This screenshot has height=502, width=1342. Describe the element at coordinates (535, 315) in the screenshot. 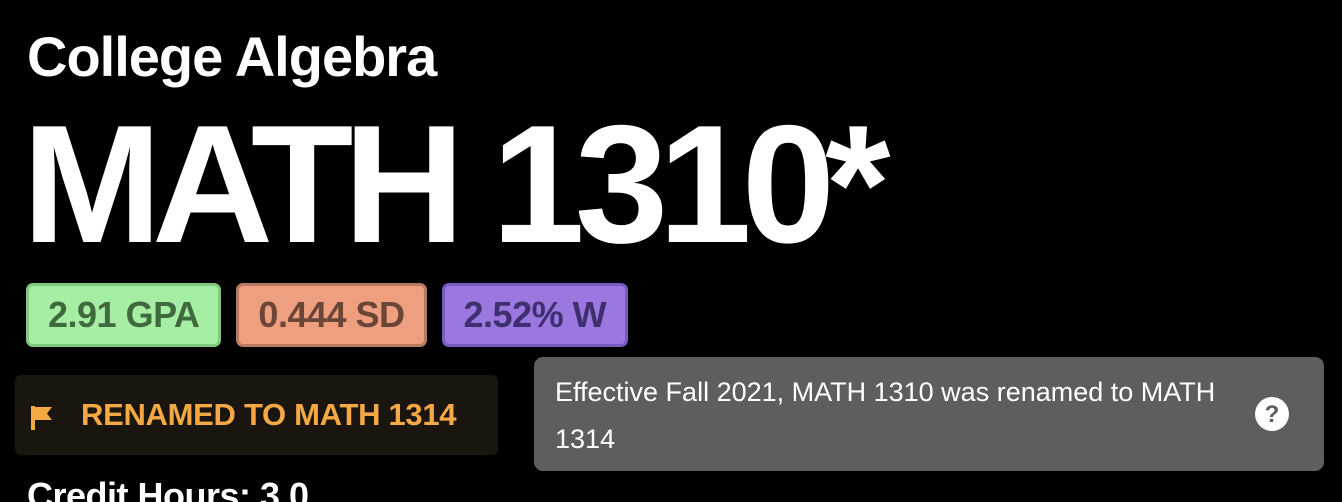

I see `withdraw-badge: 2.52% W` at that location.